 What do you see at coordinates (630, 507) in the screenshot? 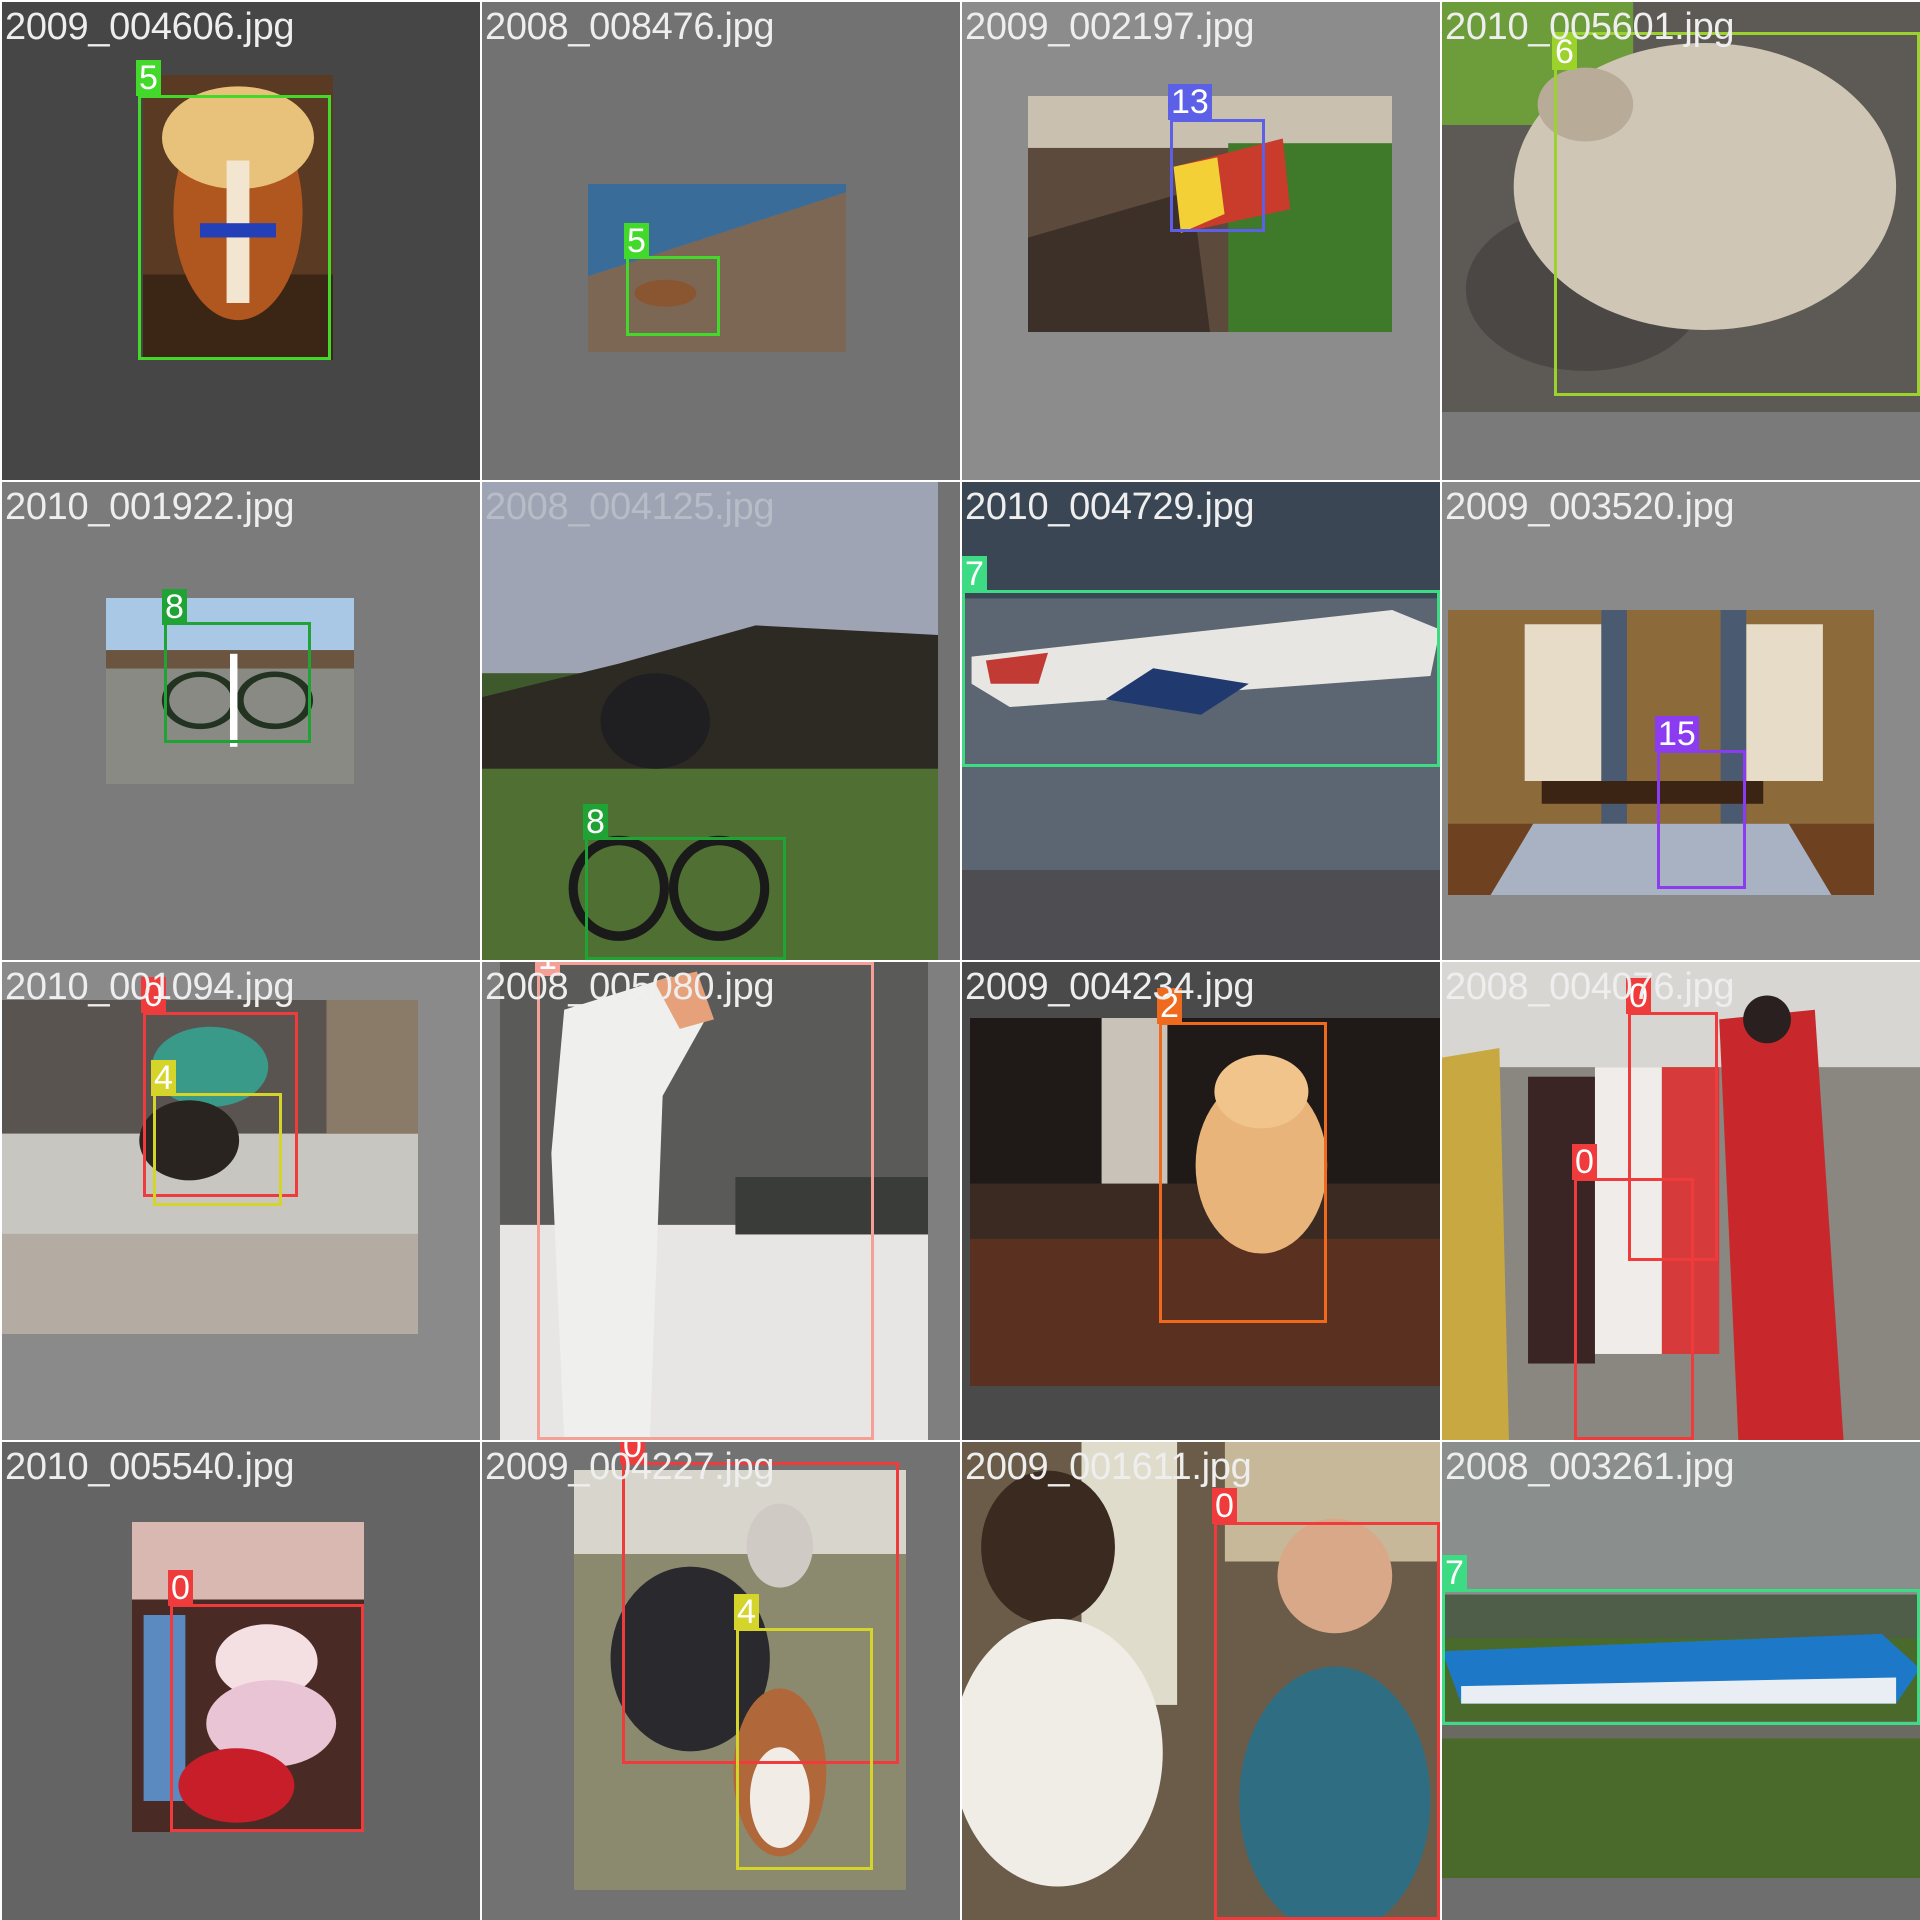
I see `filename-label: 2008_004125.jpg` at bounding box center [630, 507].